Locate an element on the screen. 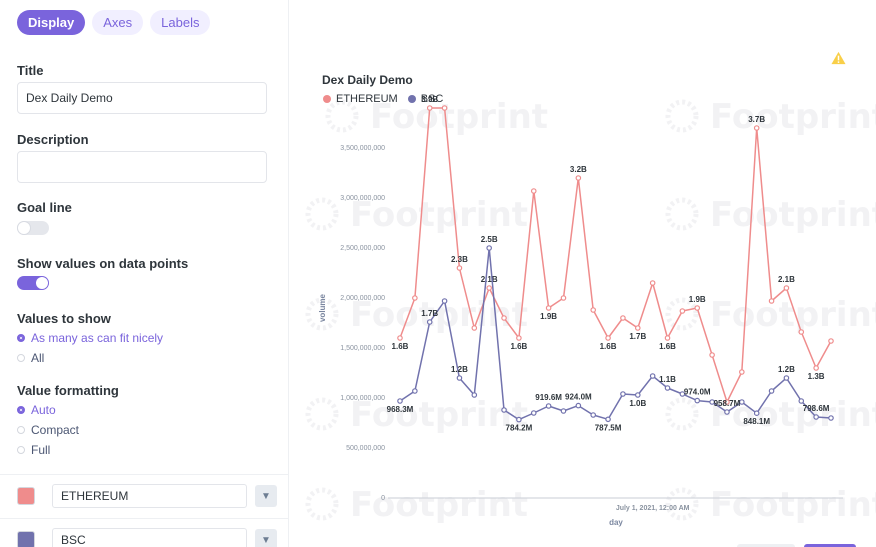  description-input is located at coordinates (142, 167).